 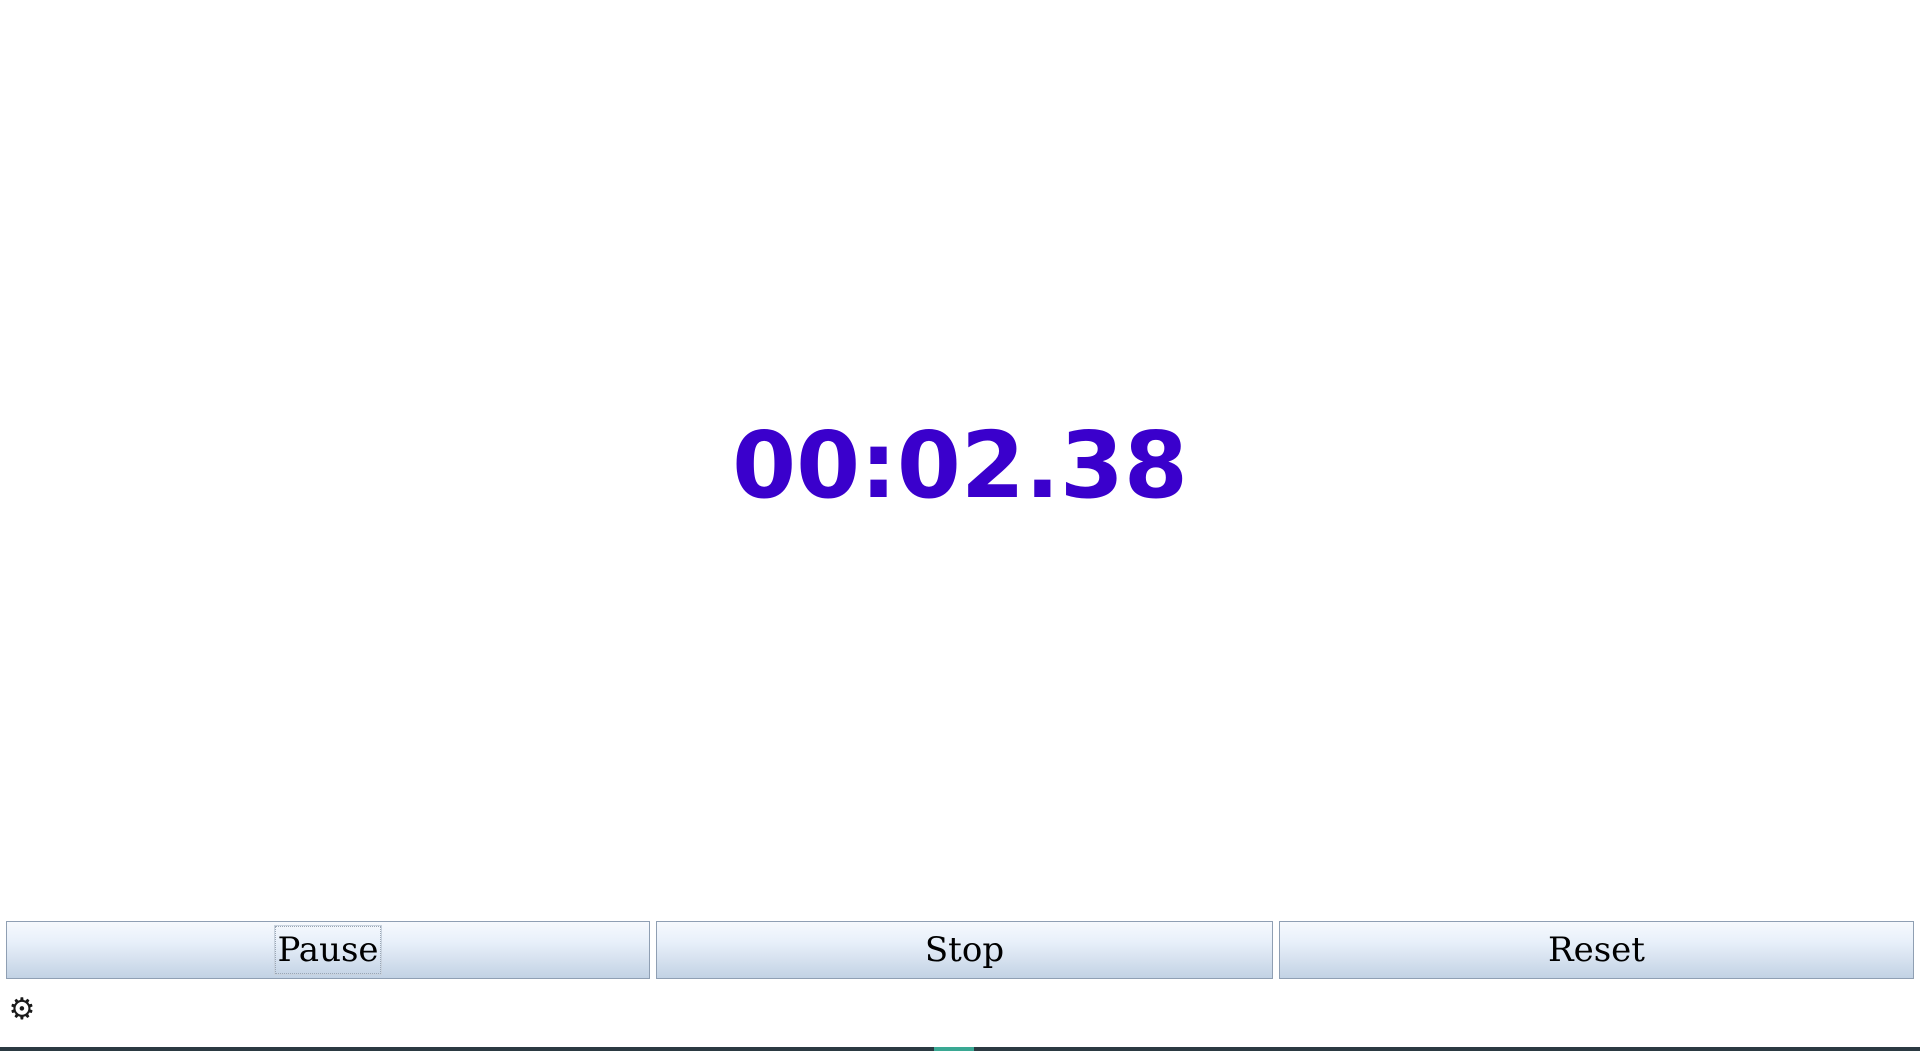 I want to click on stop-button: Stop, so click(x=964, y=950).